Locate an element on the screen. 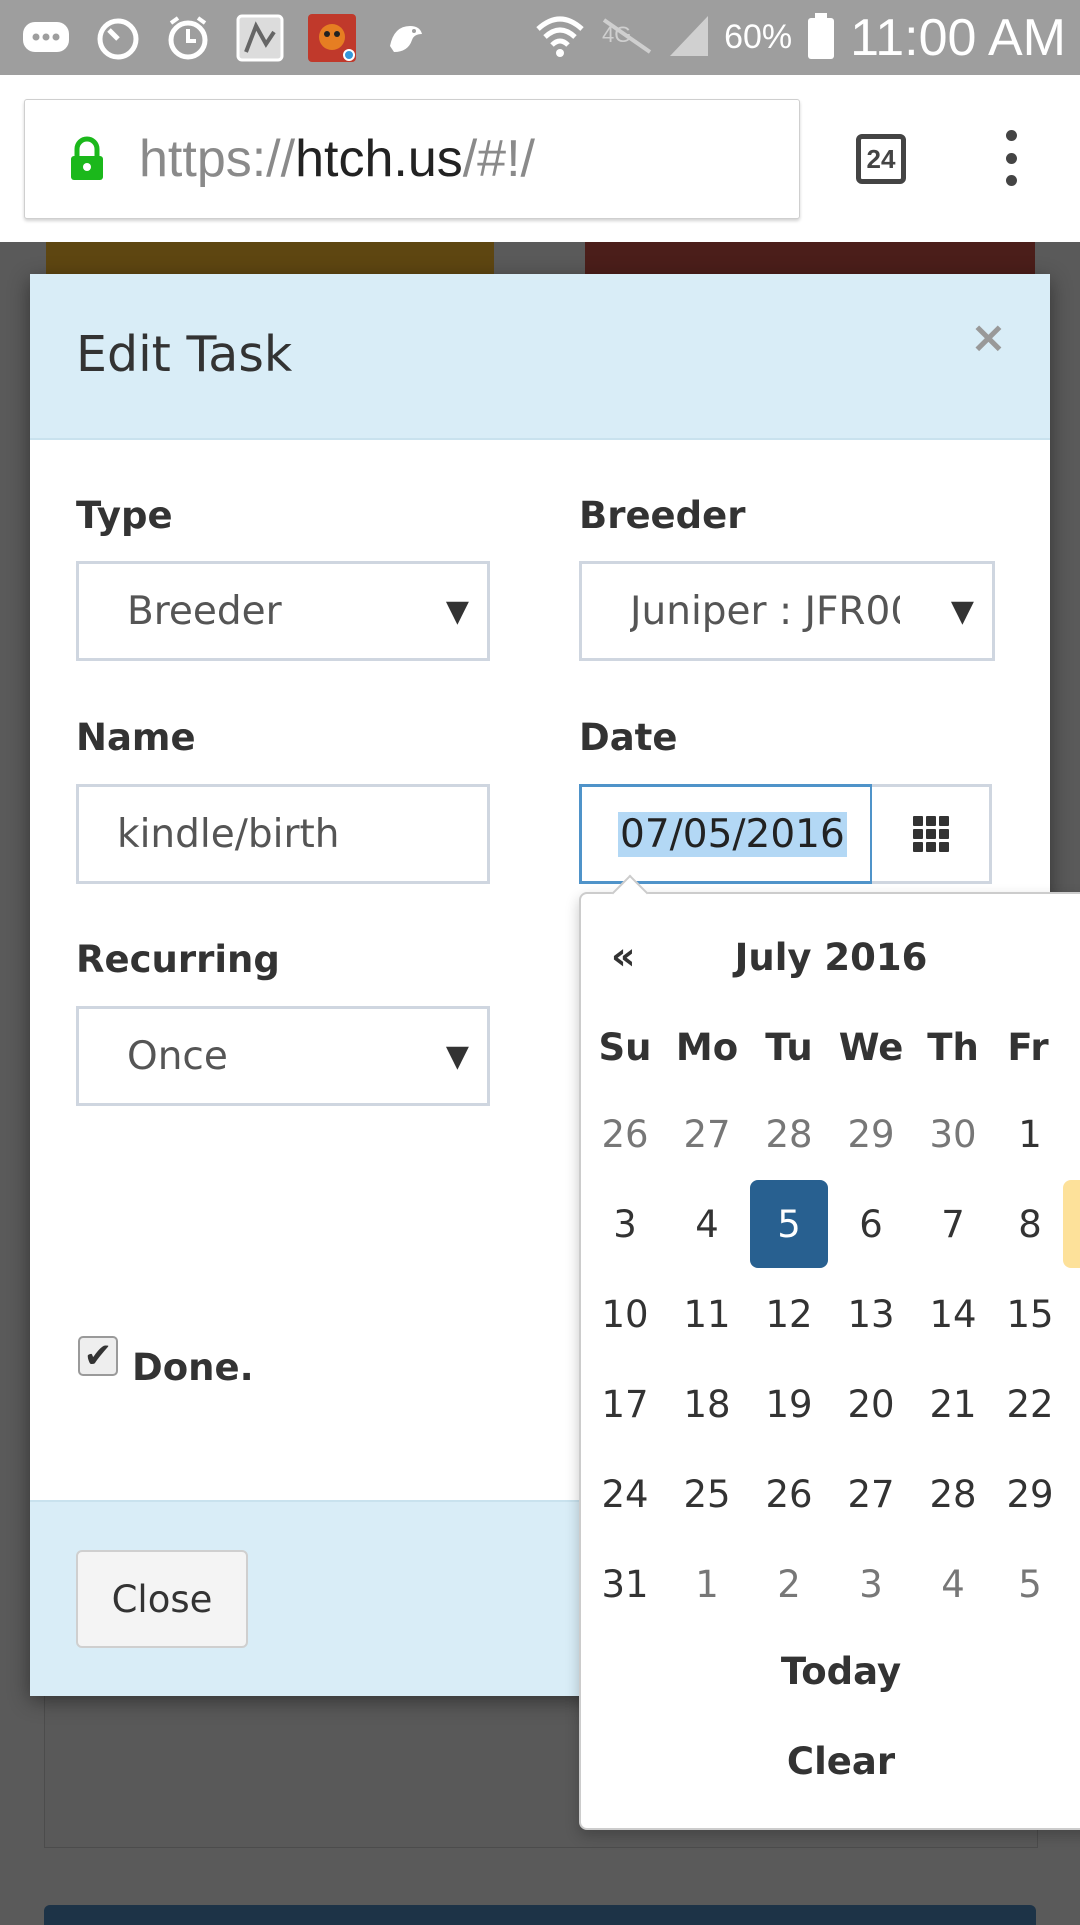  calendar-day: 25 is located at coordinates (707, 1494).